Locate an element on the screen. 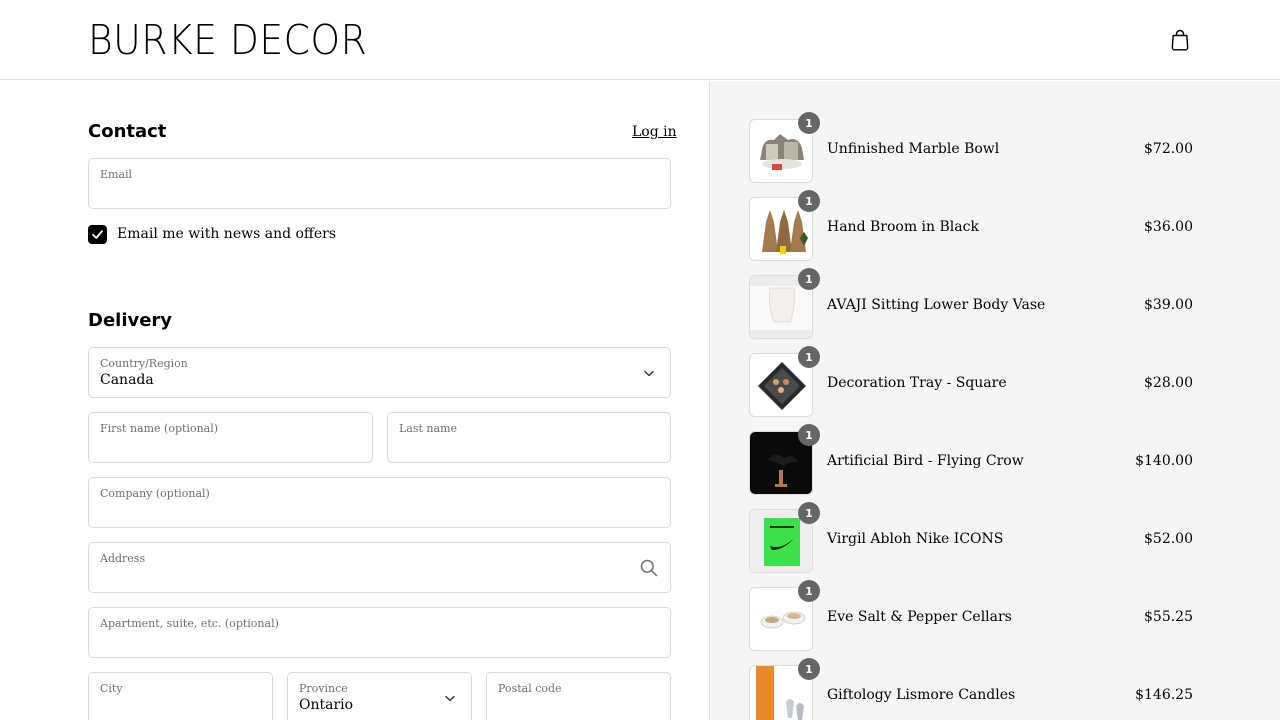  country-label: Country/Region is located at coordinates (144, 363).